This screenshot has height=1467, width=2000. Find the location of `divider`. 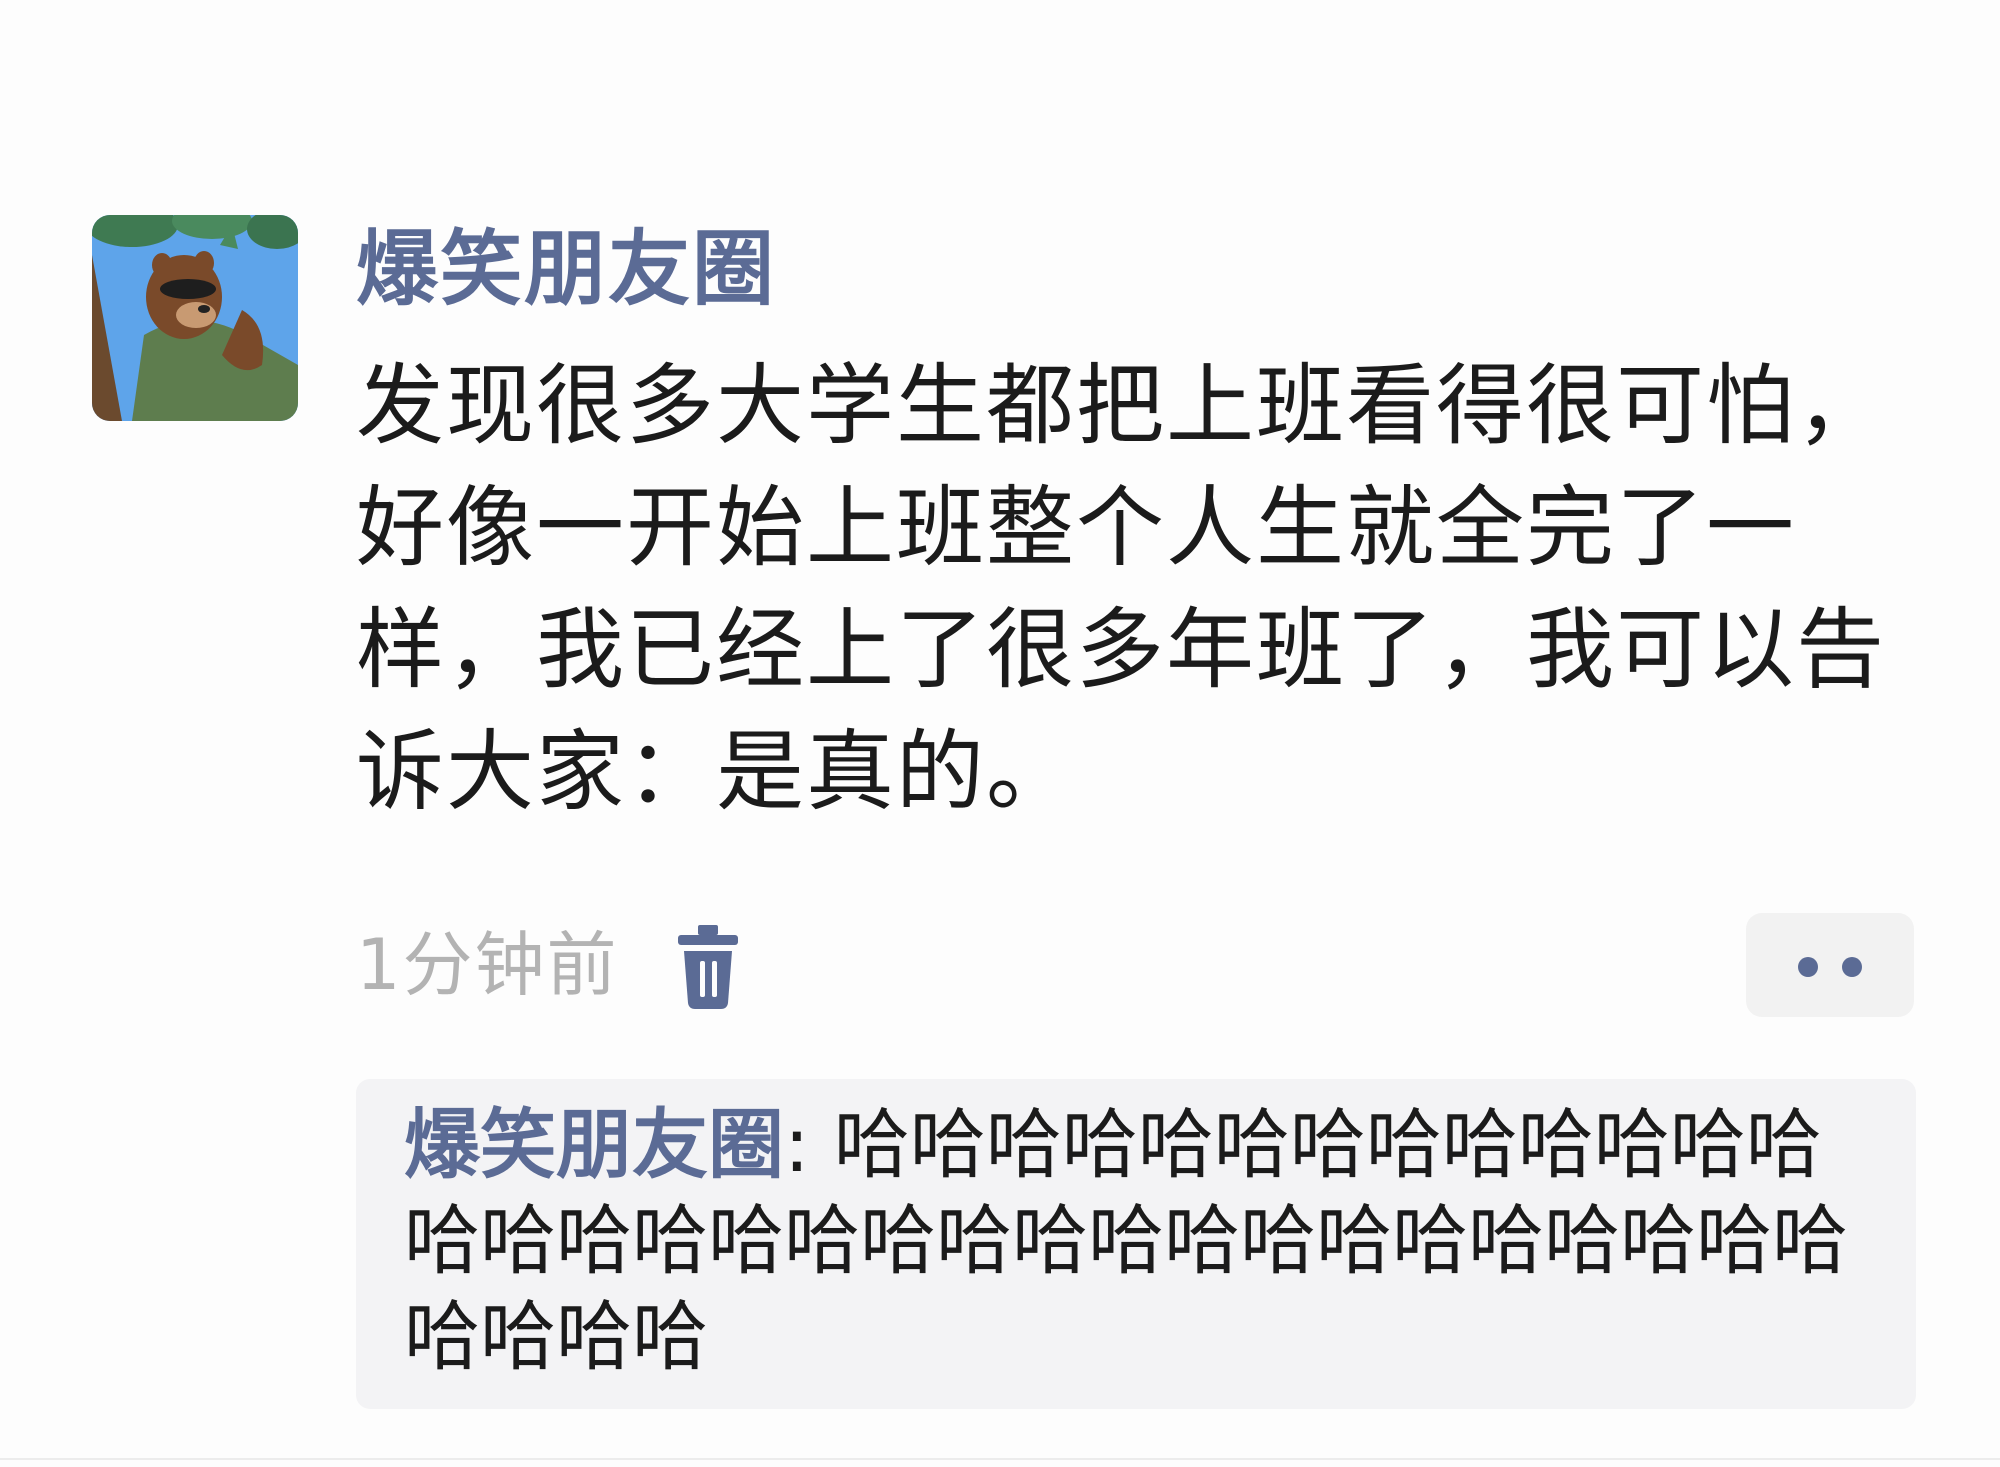

divider is located at coordinates (1000, 1459).